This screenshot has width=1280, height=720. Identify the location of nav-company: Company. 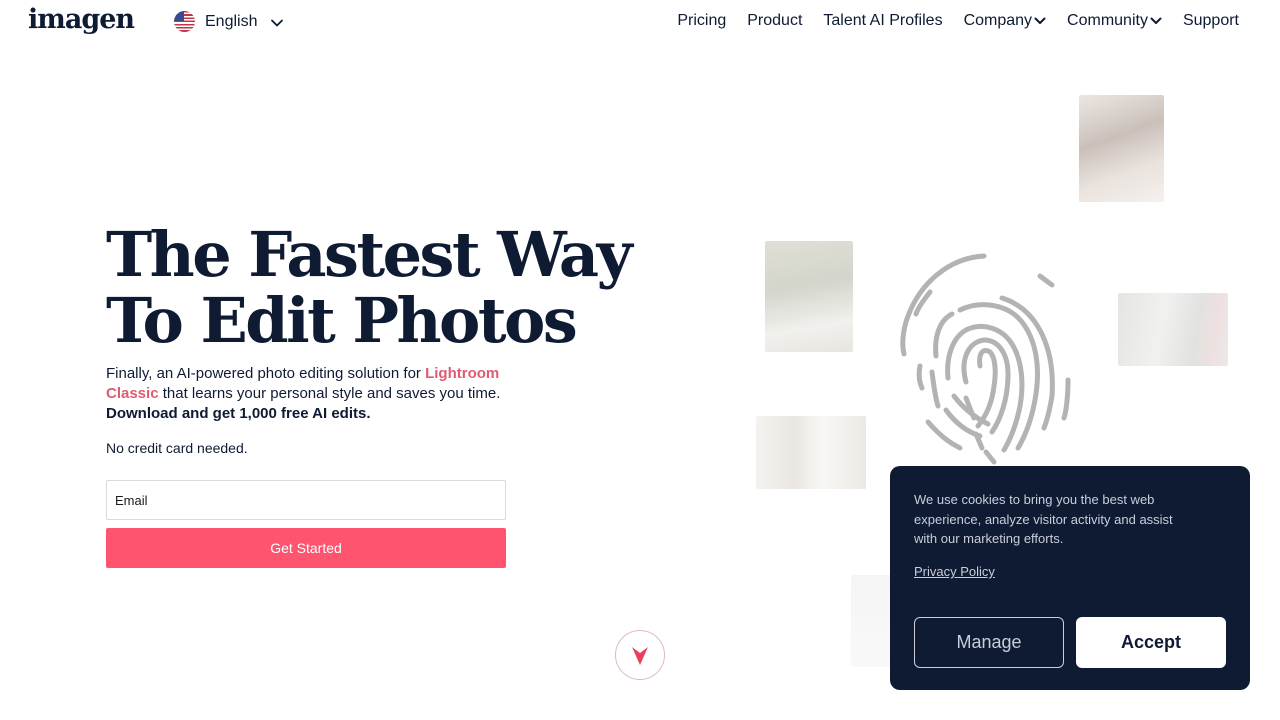
(1005, 21).